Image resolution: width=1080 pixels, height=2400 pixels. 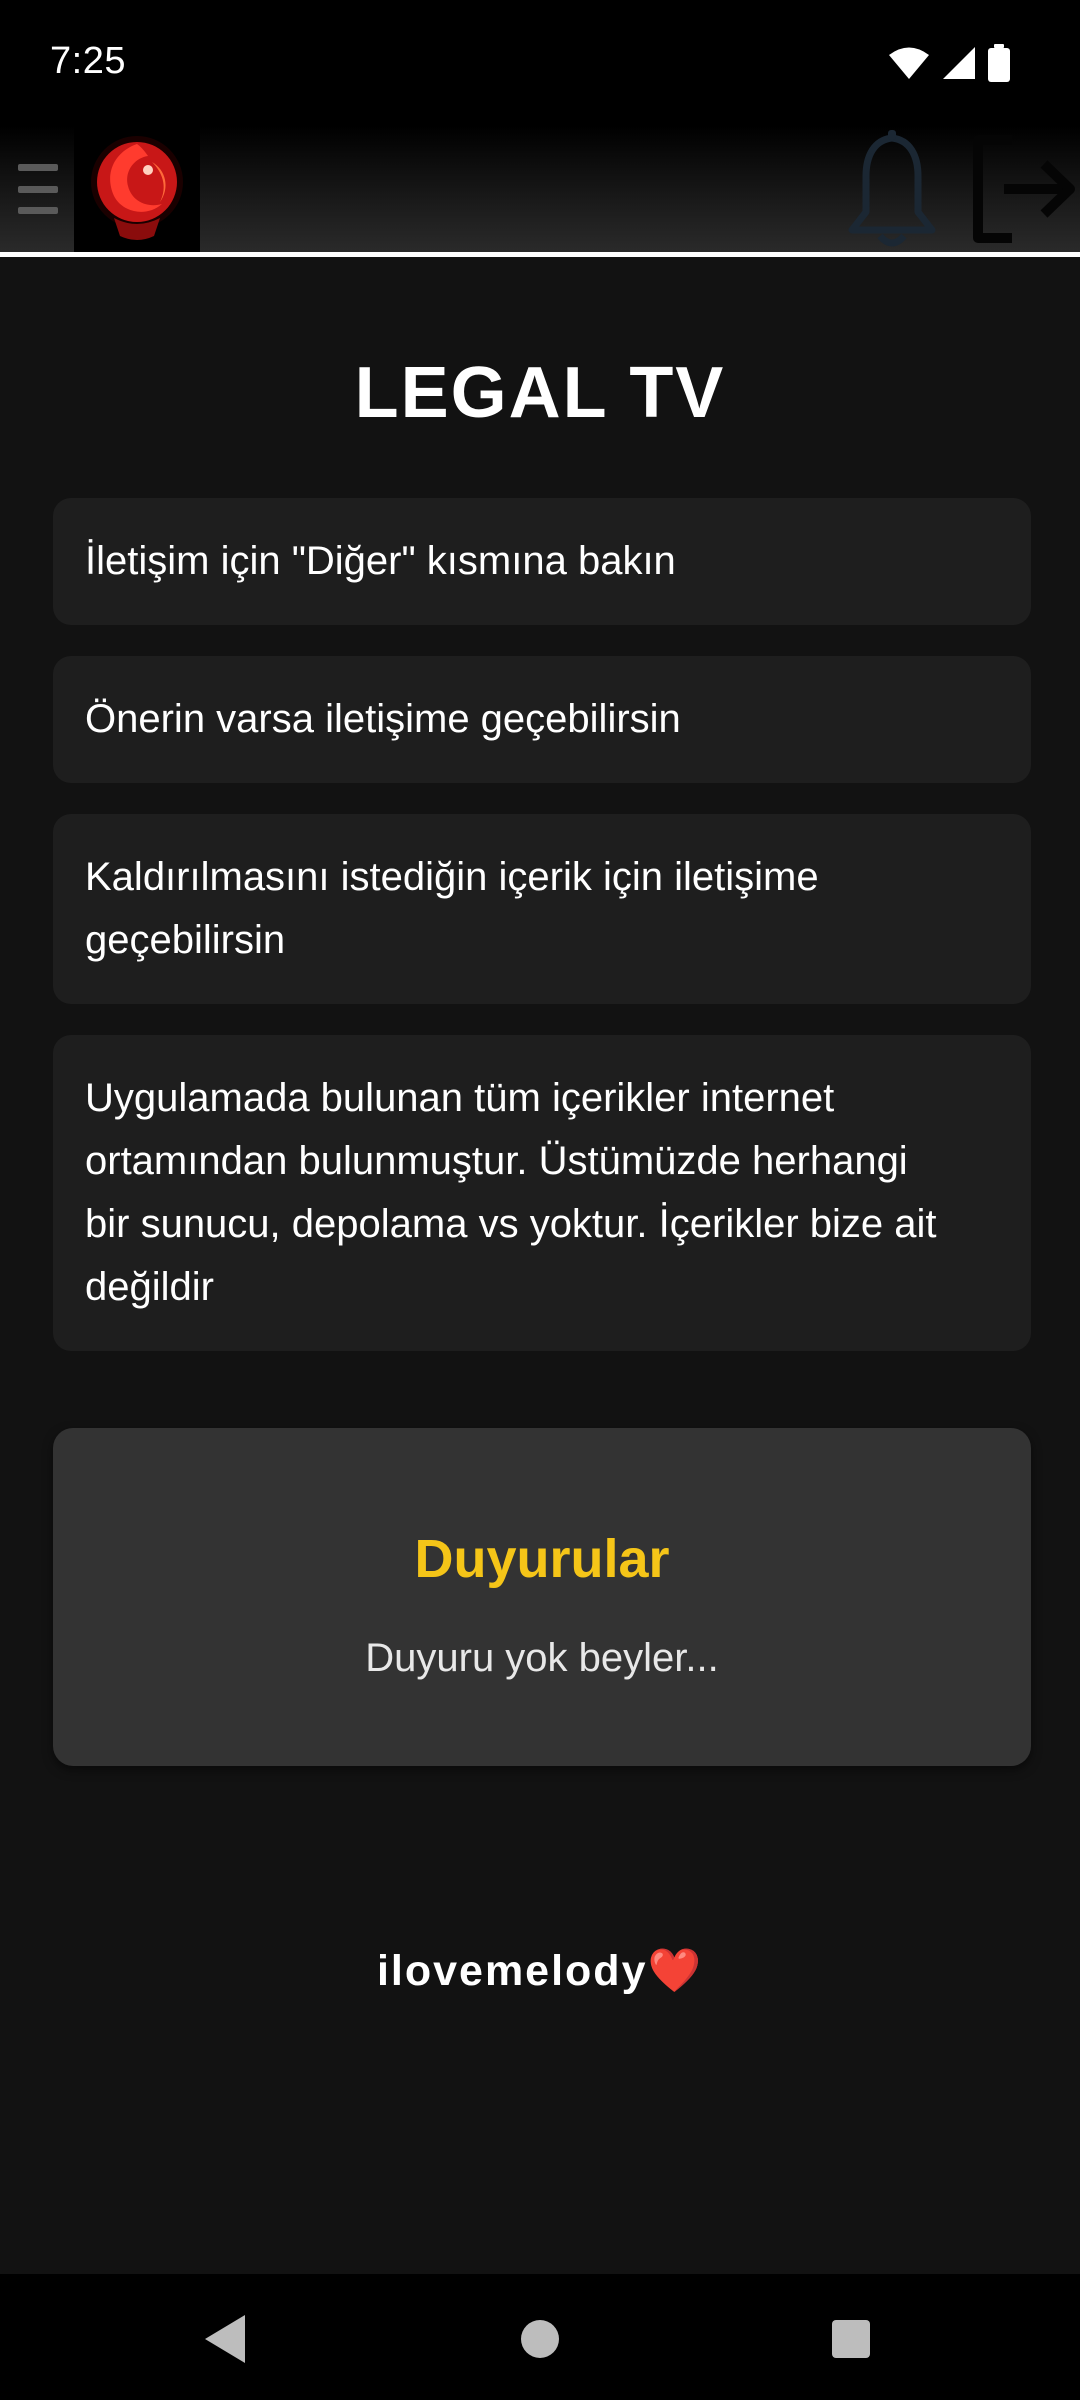 I want to click on wifi-icon, so click(x=909, y=63).